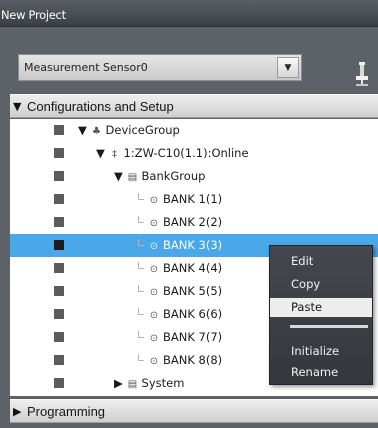 The width and height of the screenshot is (378, 428). What do you see at coordinates (193, 268) in the screenshot?
I see `tree-item-label: BANK 4(4)` at bounding box center [193, 268].